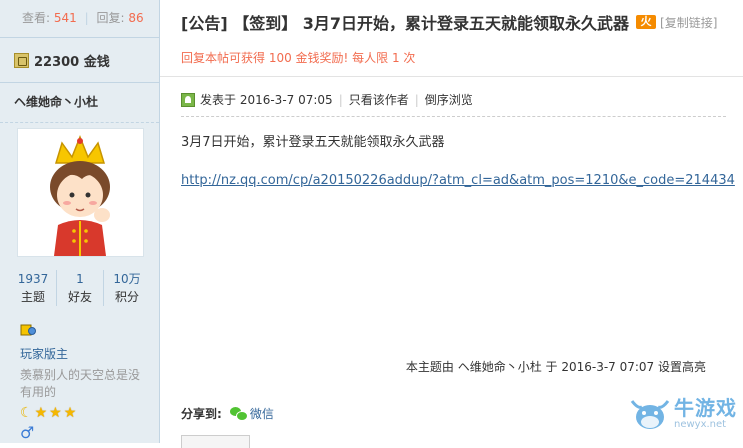 The height and width of the screenshot is (448, 743). I want to click on meta-divider, so click(453, 116).